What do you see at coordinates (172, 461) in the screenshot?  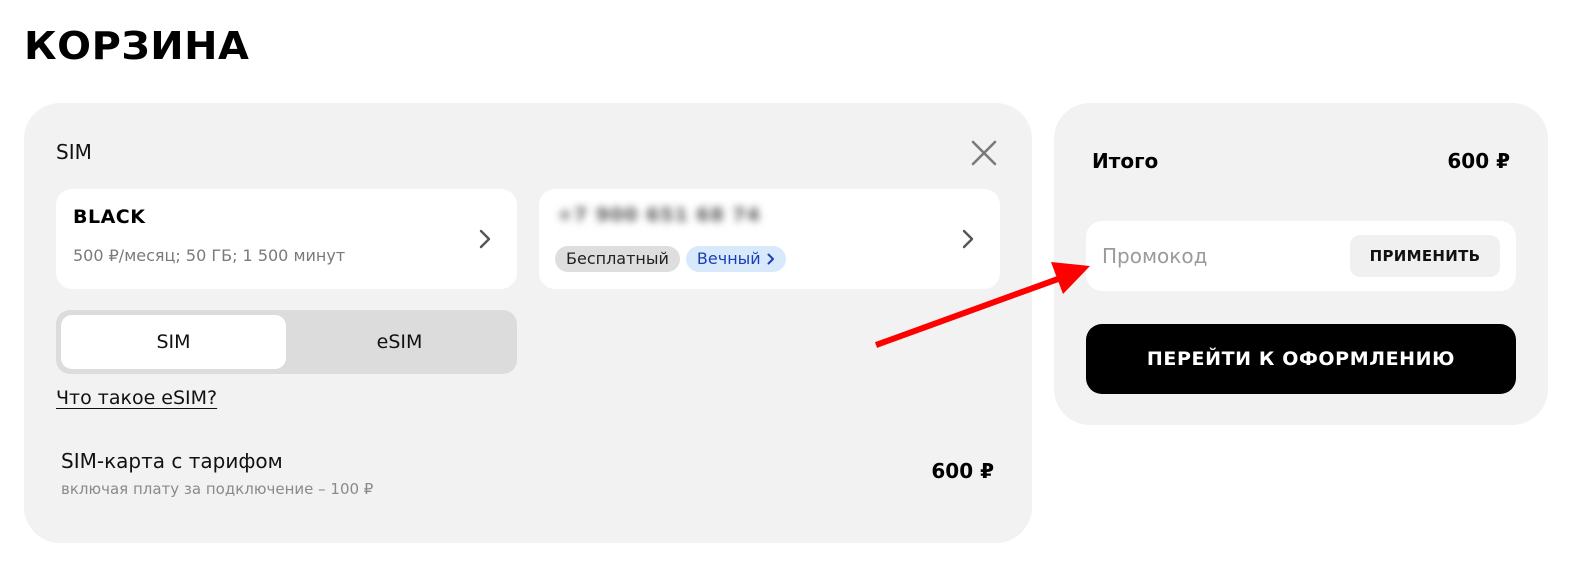 I see `line-item-name: SIM-карта с тарифом` at bounding box center [172, 461].